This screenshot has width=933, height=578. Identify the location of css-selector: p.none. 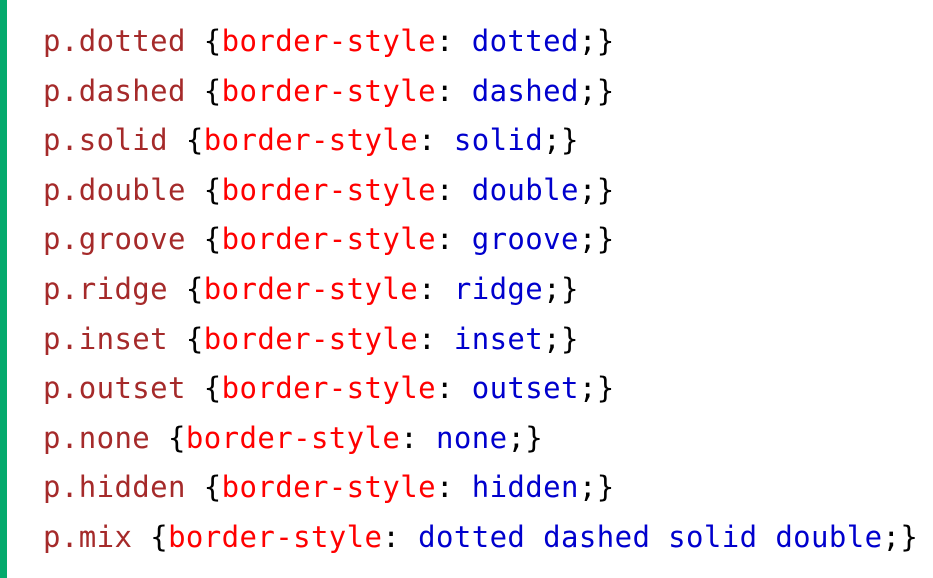
(97, 437).